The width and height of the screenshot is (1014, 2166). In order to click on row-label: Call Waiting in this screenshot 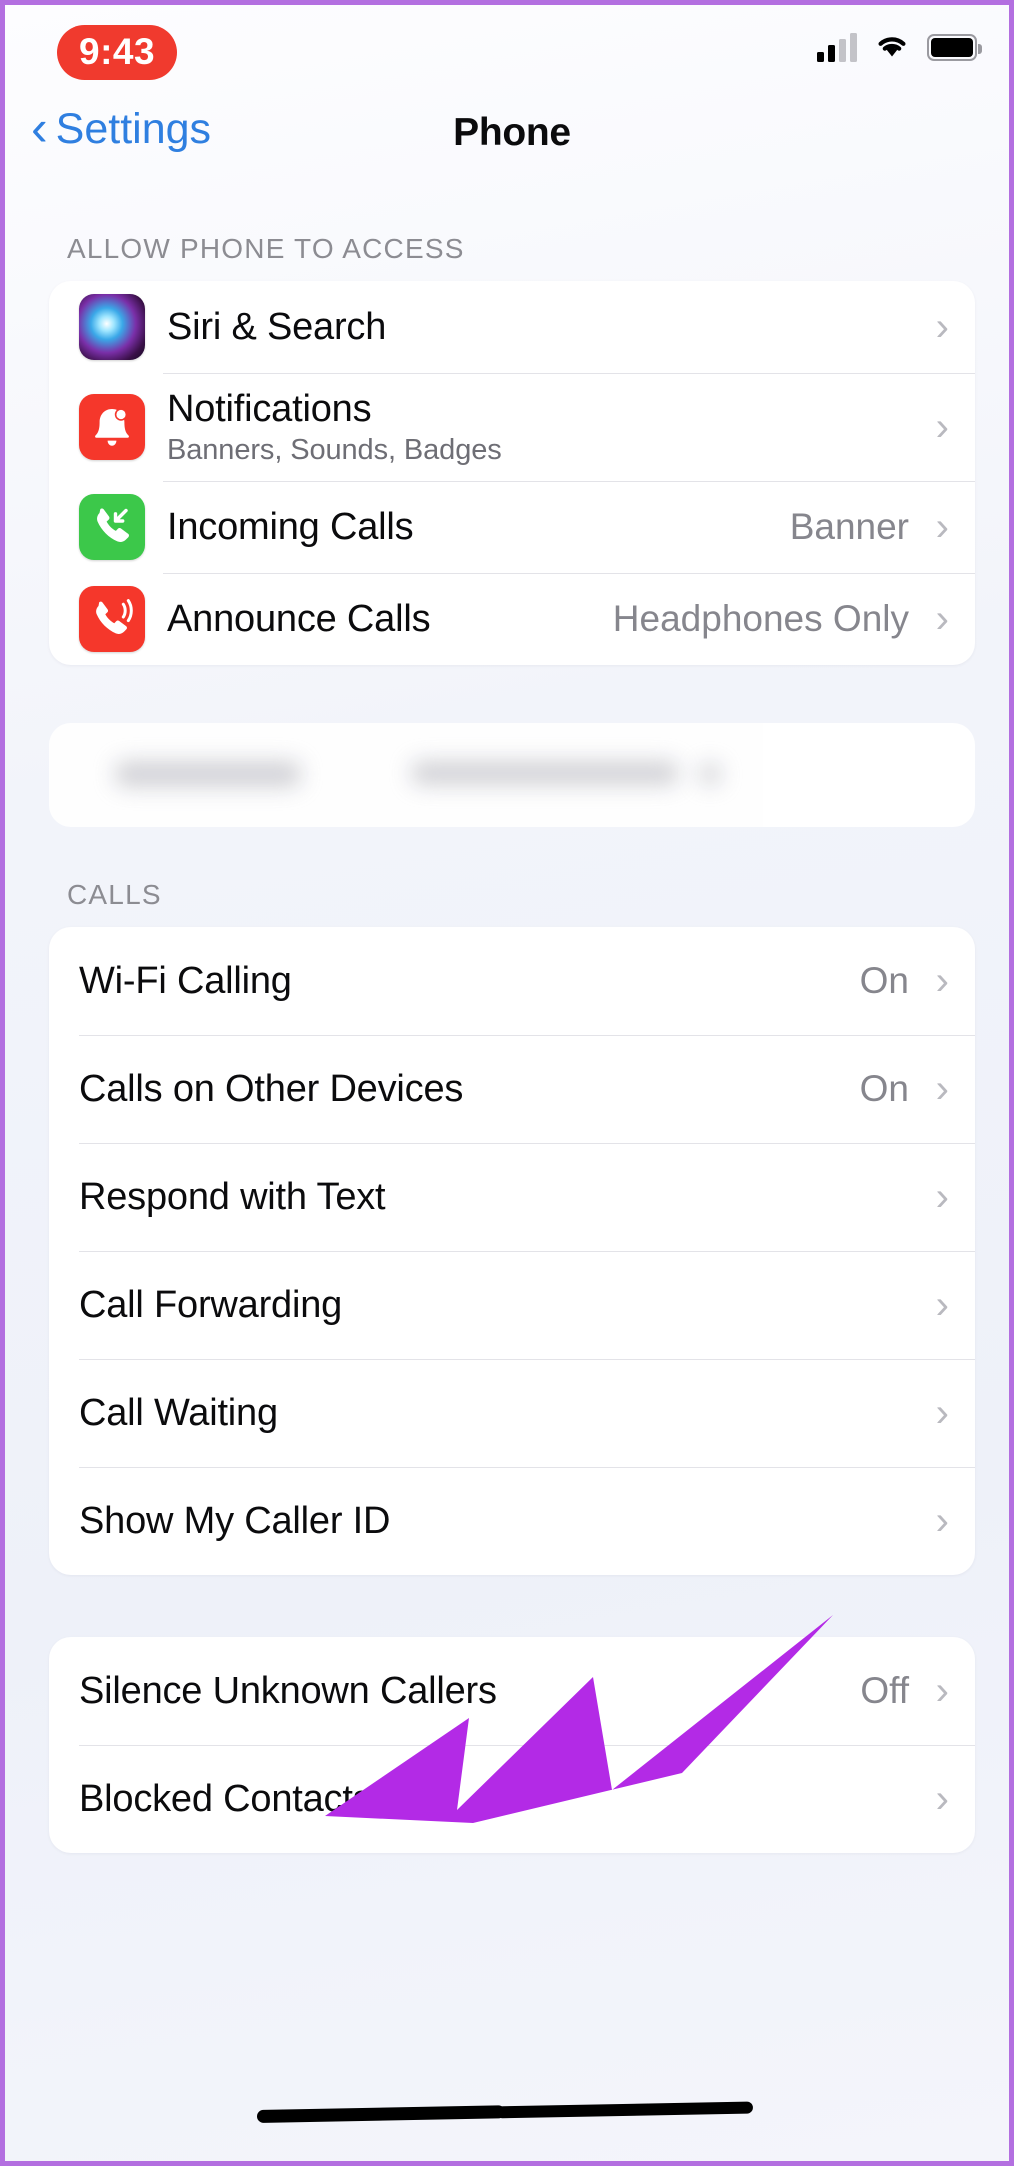, I will do `click(178, 1412)`.